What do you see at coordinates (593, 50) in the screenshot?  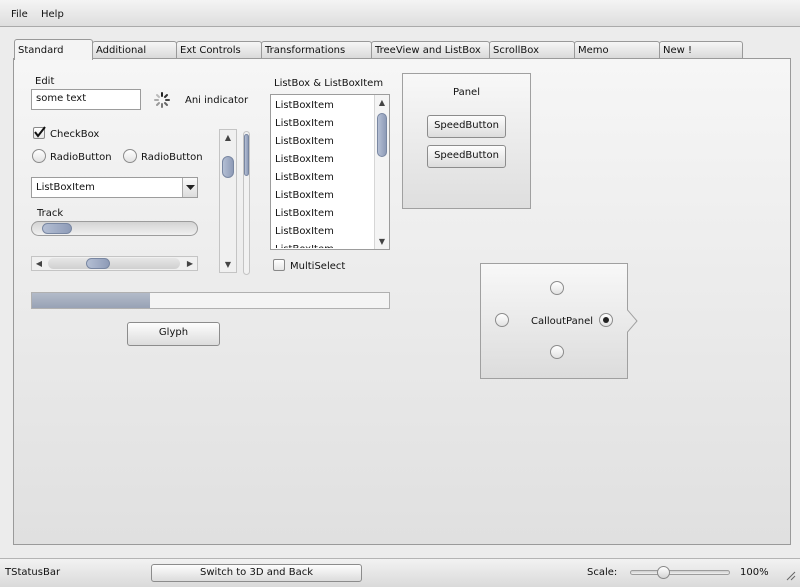 I see `tab-label: Memo` at bounding box center [593, 50].